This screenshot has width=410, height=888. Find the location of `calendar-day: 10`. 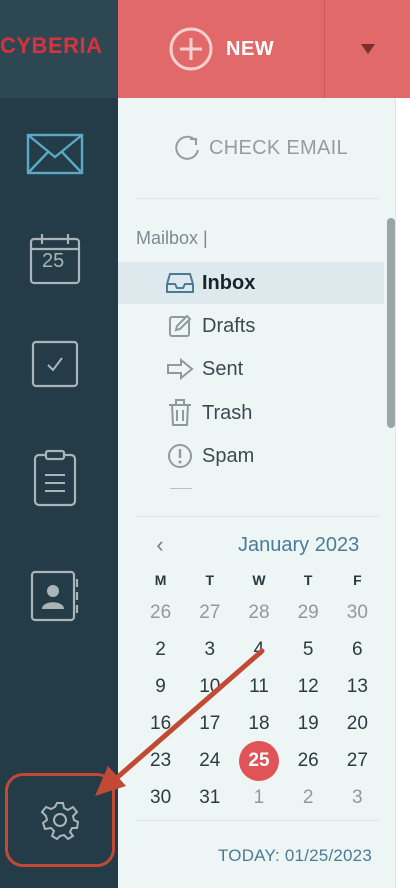

calendar-day: 10 is located at coordinates (209, 686).